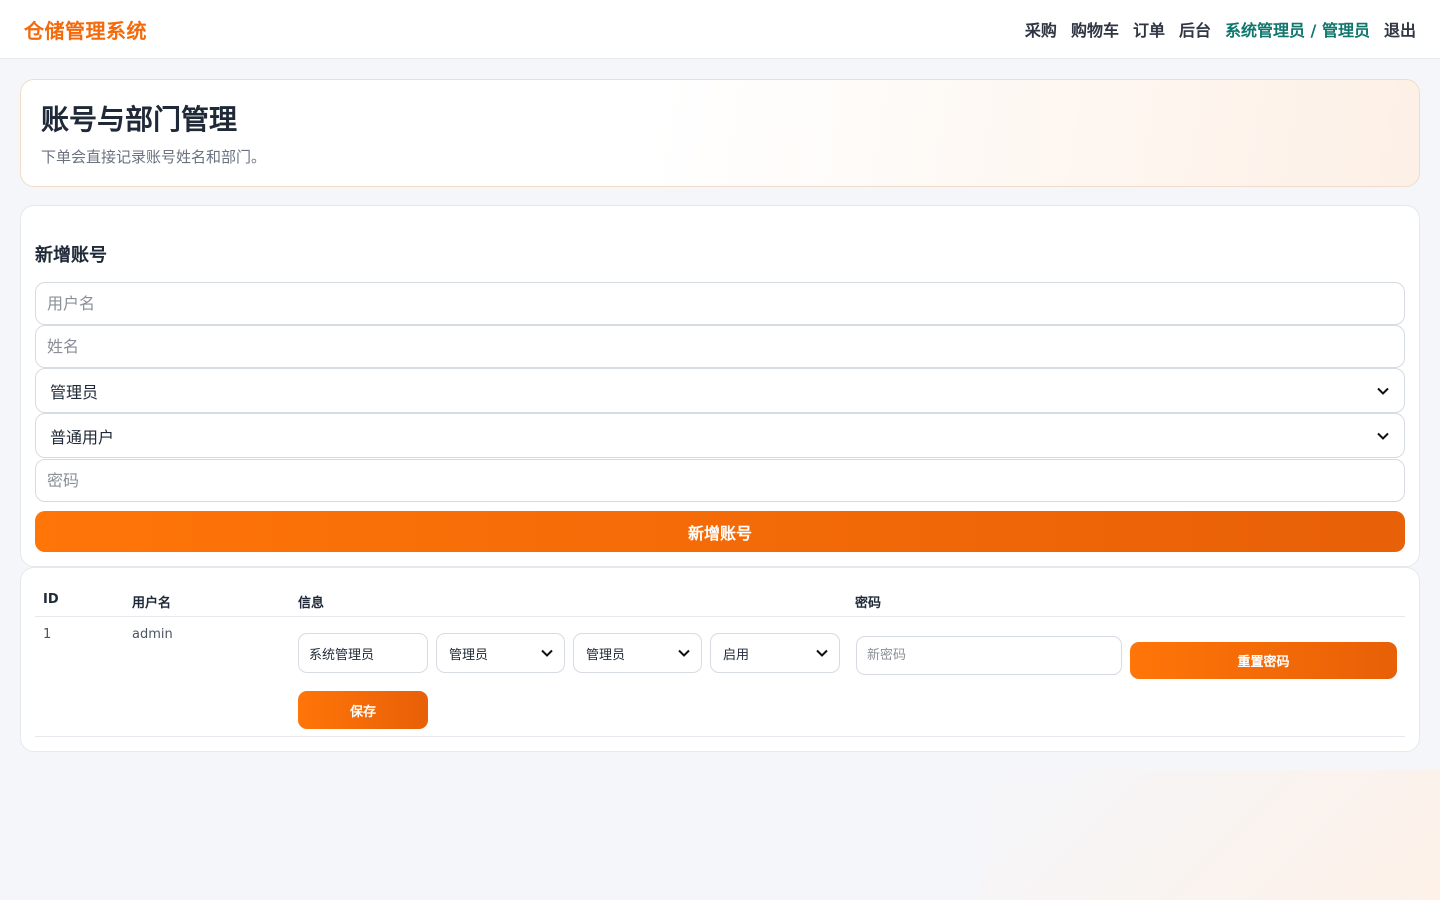 This screenshot has height=900, width=1440. Describe the element at coordinates (154, 157) in the screenshot. I see `page-subtitle: 下单会直接记录账号姓名和部门。` at that location.